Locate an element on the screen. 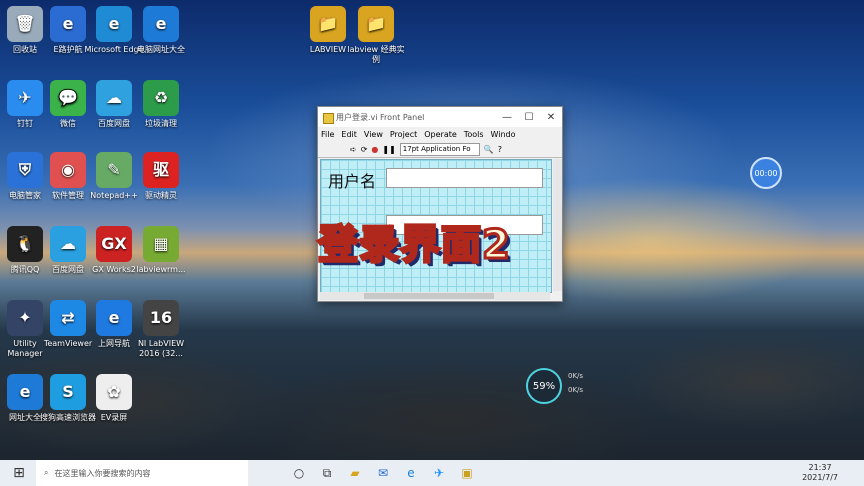 The width and height of the screenshot is (864, 486). file-explorer-icon: ▰ is located at coordinates (355, 473).